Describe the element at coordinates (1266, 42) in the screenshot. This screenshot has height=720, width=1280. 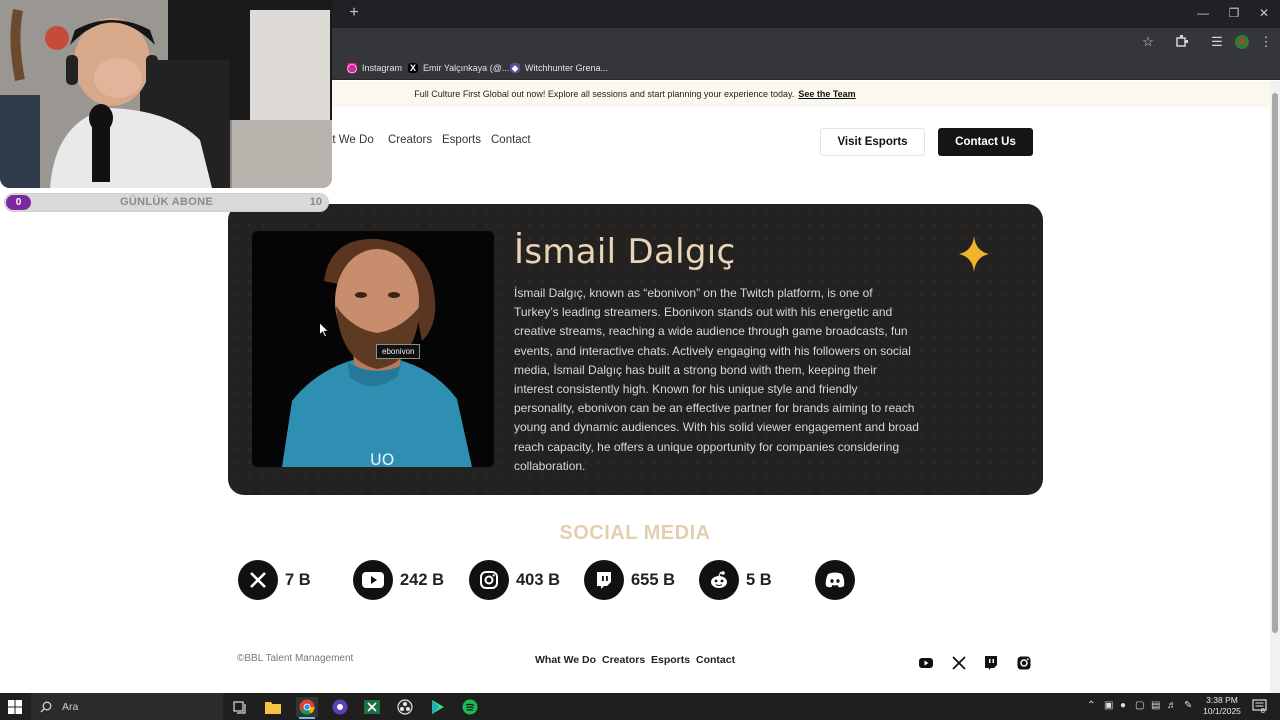
I see `browser-menu-icon: ⋮` at that location.